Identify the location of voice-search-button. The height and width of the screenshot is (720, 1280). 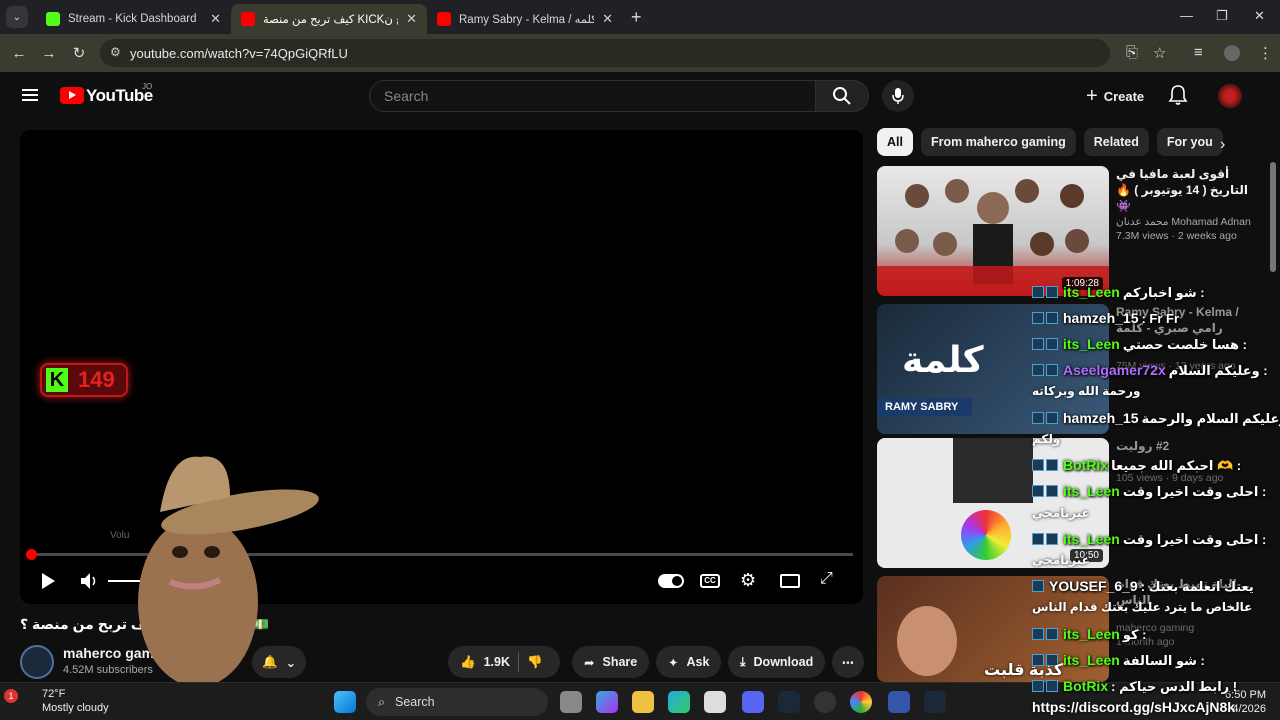
(898, 96).